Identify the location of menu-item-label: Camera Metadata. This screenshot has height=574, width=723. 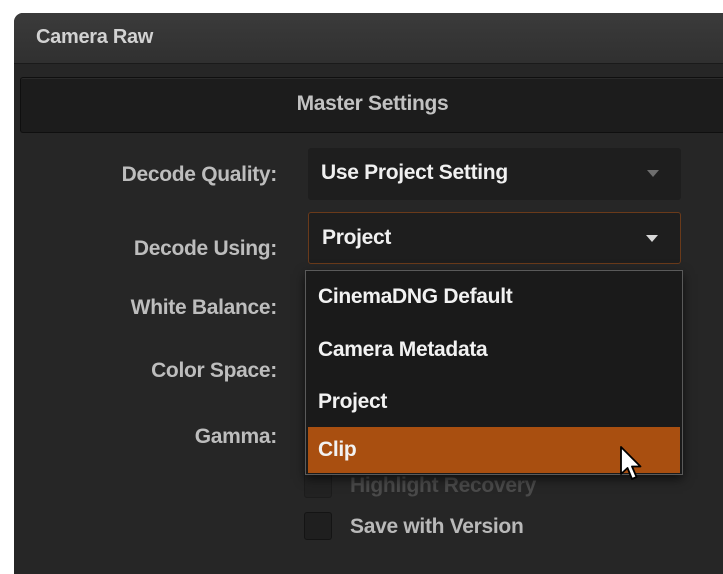
(403, 349).